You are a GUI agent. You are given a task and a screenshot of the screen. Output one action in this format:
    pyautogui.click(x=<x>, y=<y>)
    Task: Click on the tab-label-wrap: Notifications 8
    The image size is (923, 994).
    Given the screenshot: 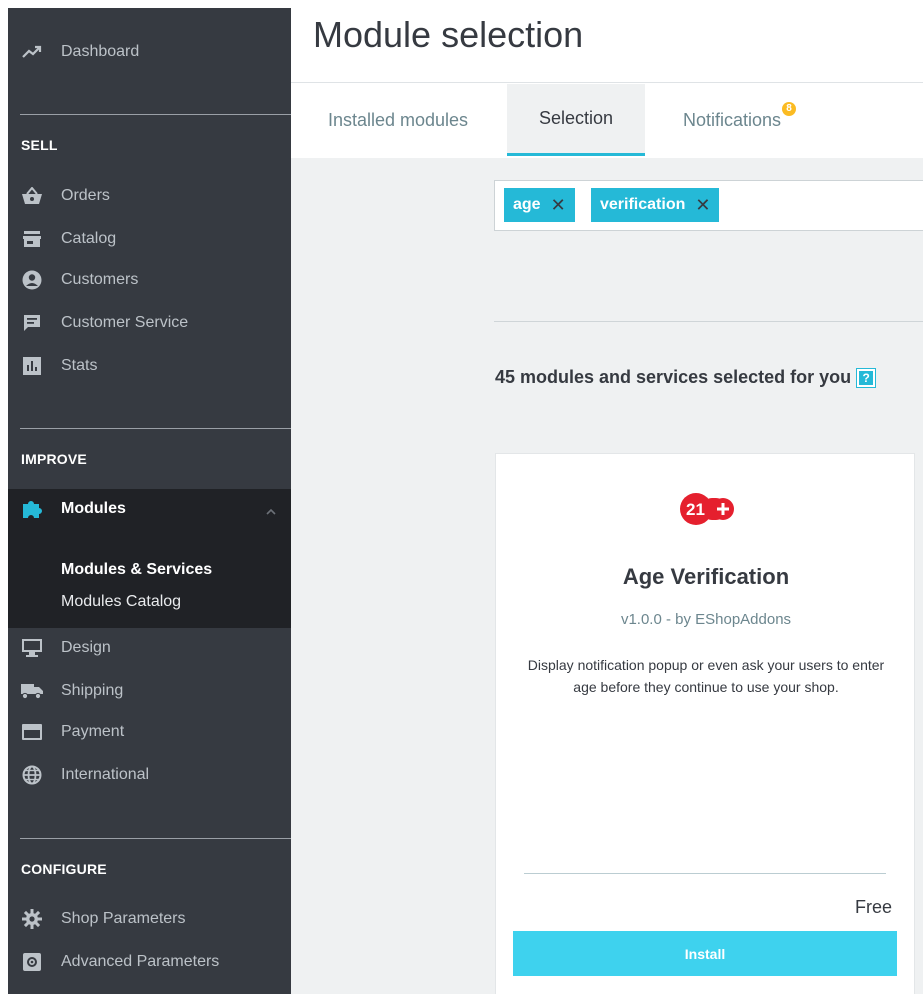 What is the action you would take?
    pyautogui.click(x=739, y=116)
    